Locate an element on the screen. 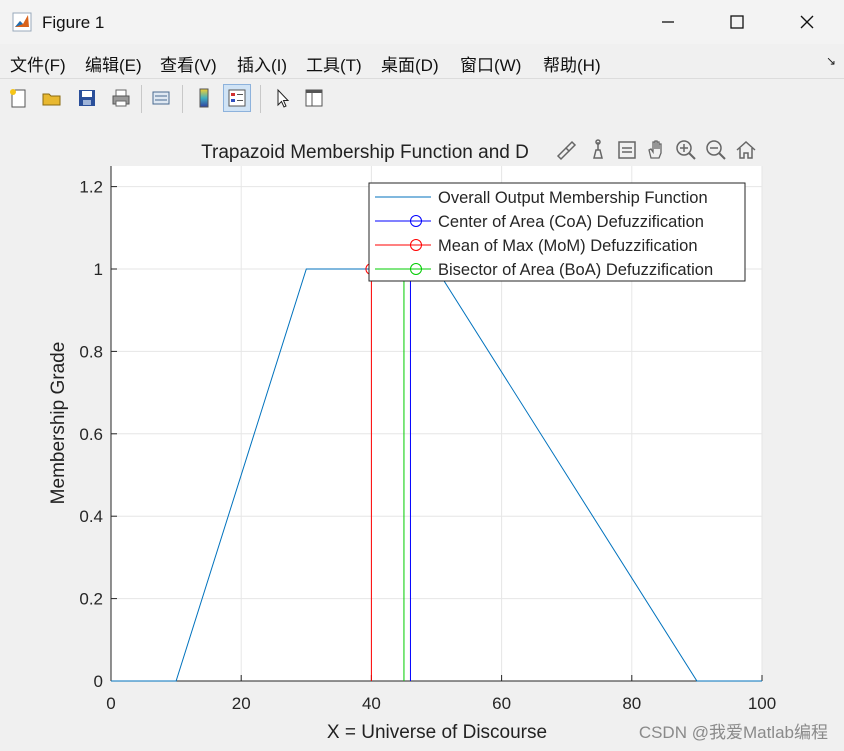 This screenshot has height=751, width=844. y-tick-label: 0.6 is located at coordinates (91, 434).